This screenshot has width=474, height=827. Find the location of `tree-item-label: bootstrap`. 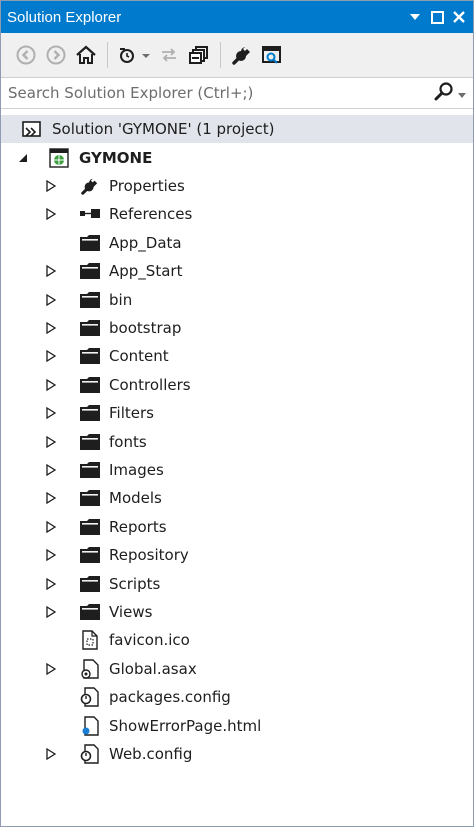

tree-item-label: bootstrap is located at coordinates (145, 328).